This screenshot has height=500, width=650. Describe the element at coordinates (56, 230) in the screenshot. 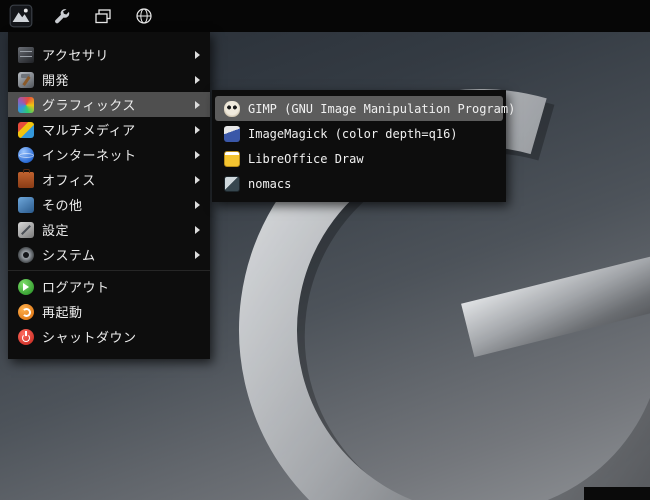

I see `menu-item-label: 設定` at that location.